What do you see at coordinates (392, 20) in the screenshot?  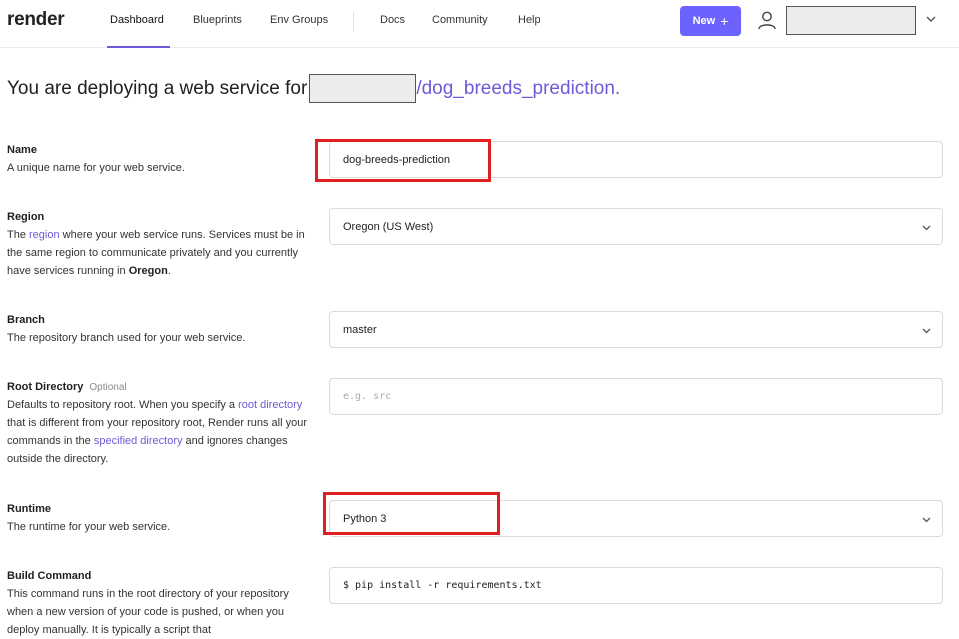 I see `nav-docs: Docs` at bounding box center [392, 20].